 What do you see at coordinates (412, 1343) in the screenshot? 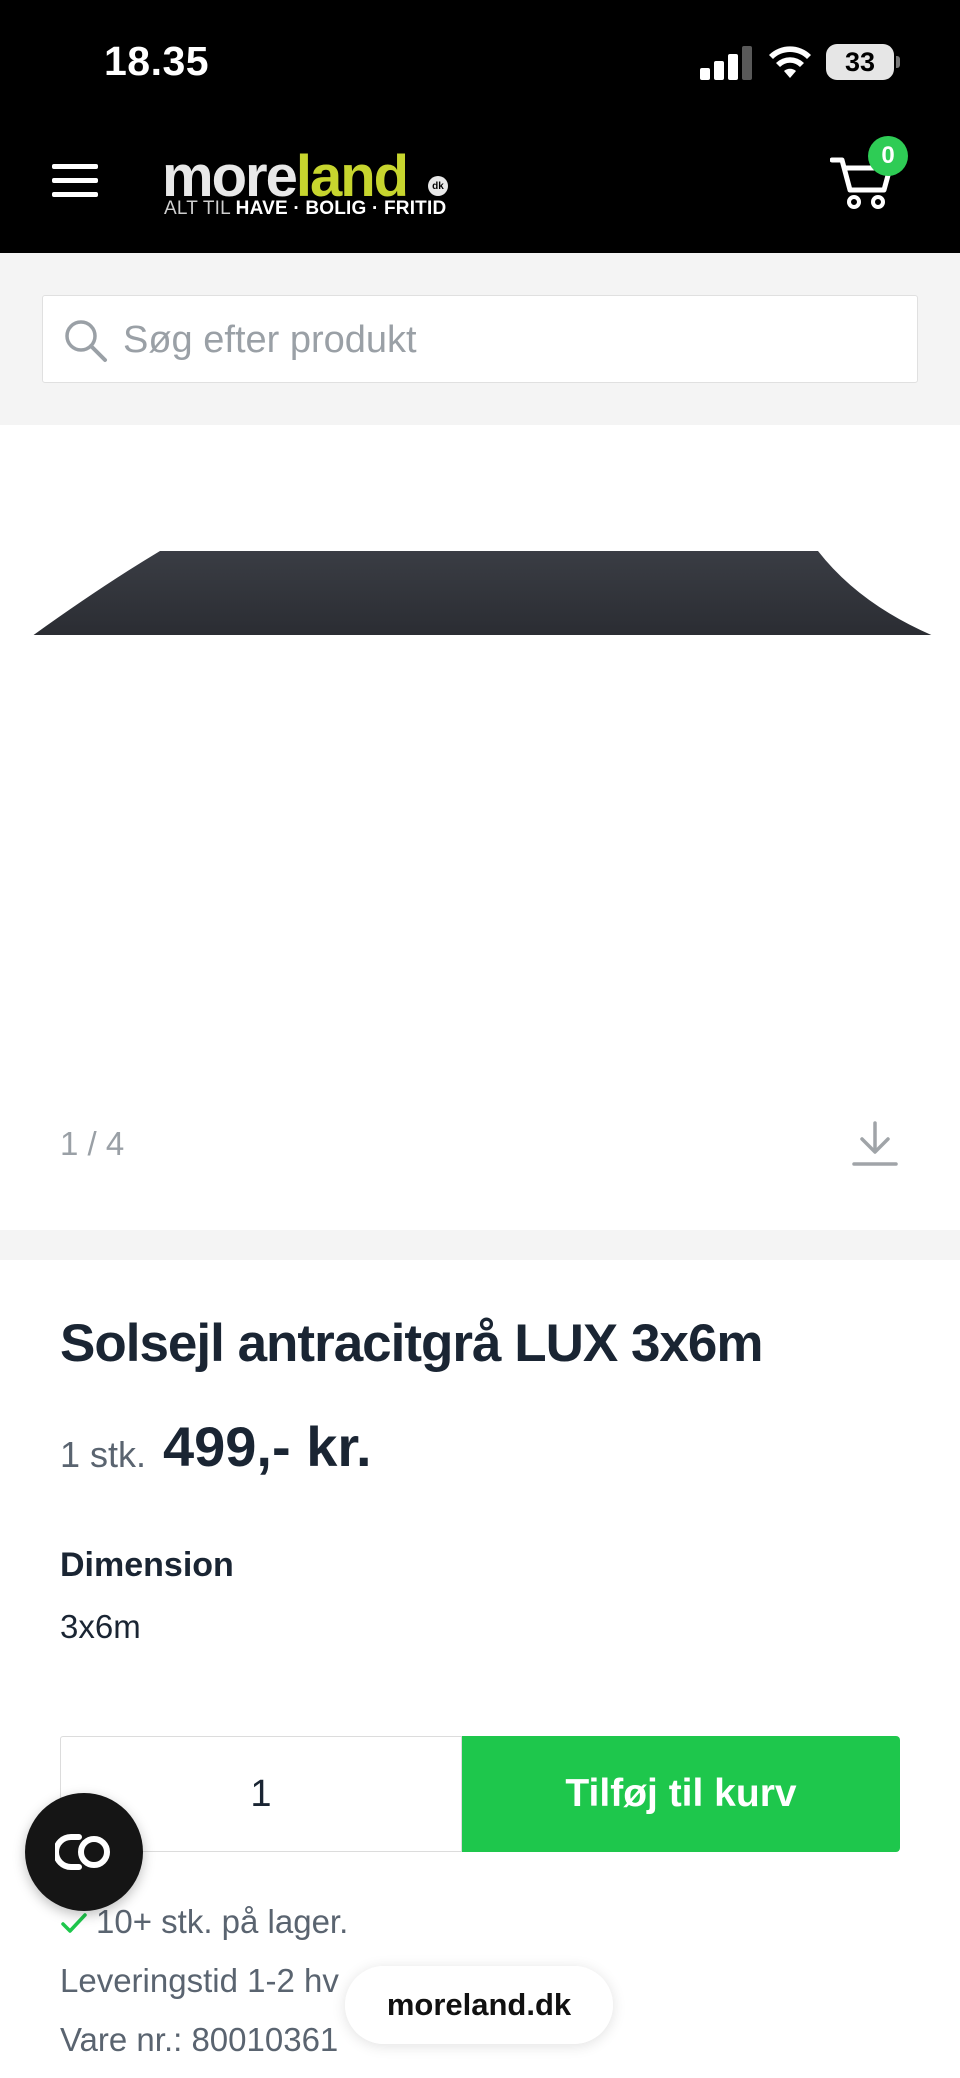
I see `product-title: Solsejl antracitgrå LUX 3x6m` at bounding box center [412, 1343].